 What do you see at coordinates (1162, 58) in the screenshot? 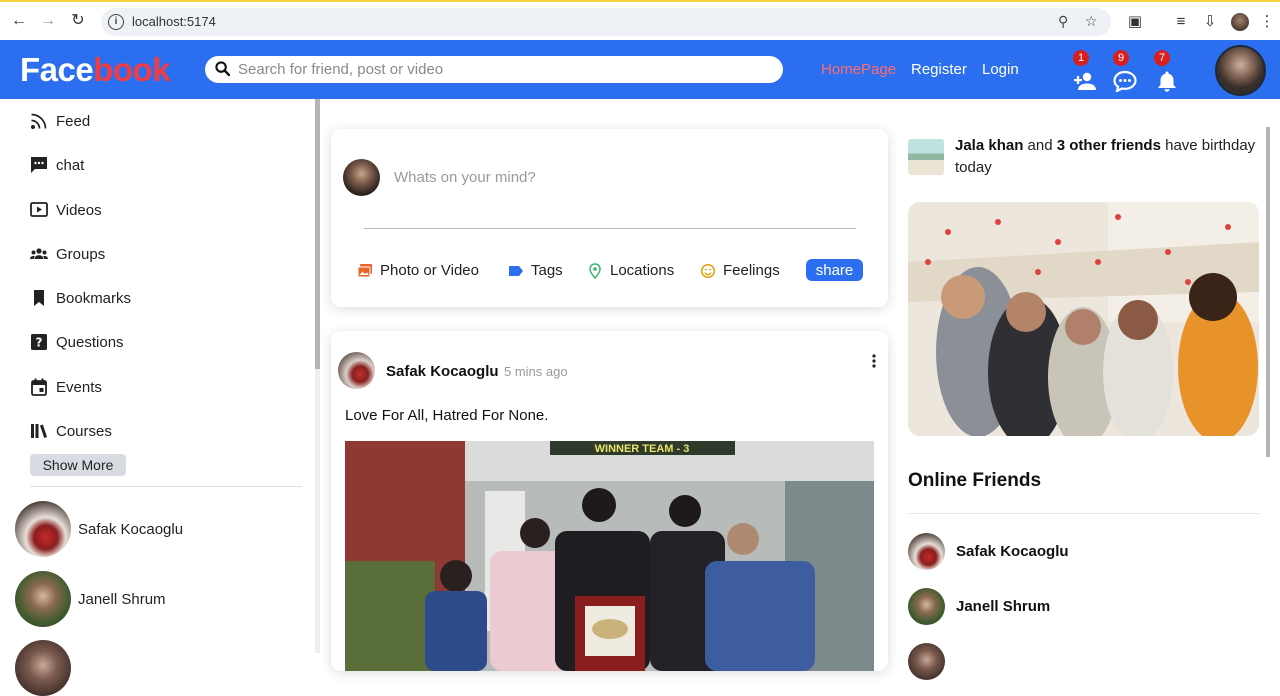
I see `notification-badge: 7` at bounding box center [1162, 58].